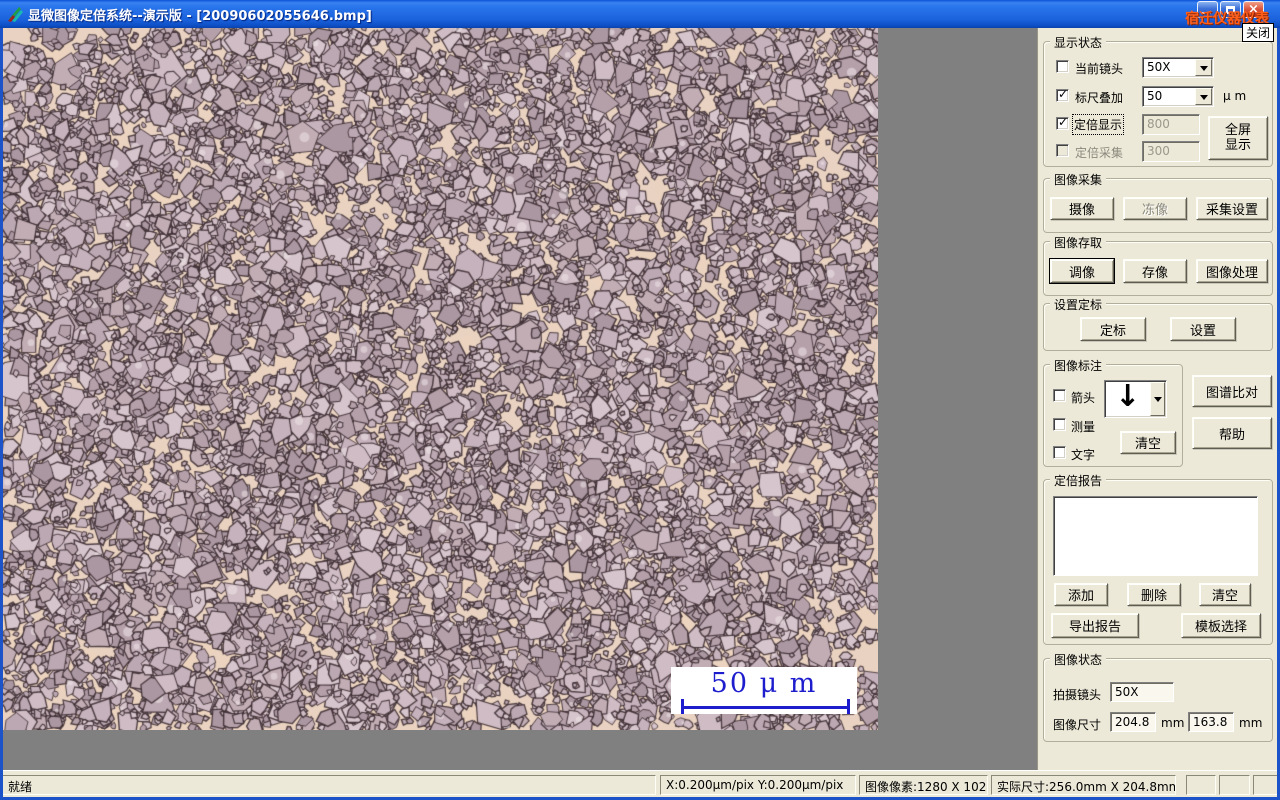  Describe the element at coordinates (1059, 395) in the screenshot. I see `arrow-checkbox` at that location.